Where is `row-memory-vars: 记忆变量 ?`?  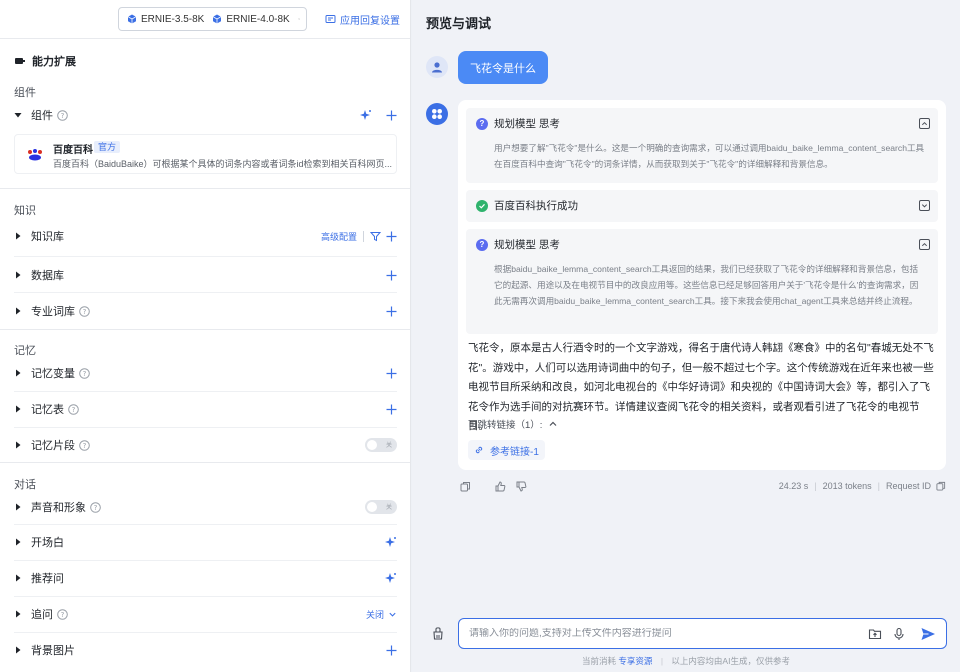
row-memory-vars: 记忆变量 ? is located at coordinates (205, 373).